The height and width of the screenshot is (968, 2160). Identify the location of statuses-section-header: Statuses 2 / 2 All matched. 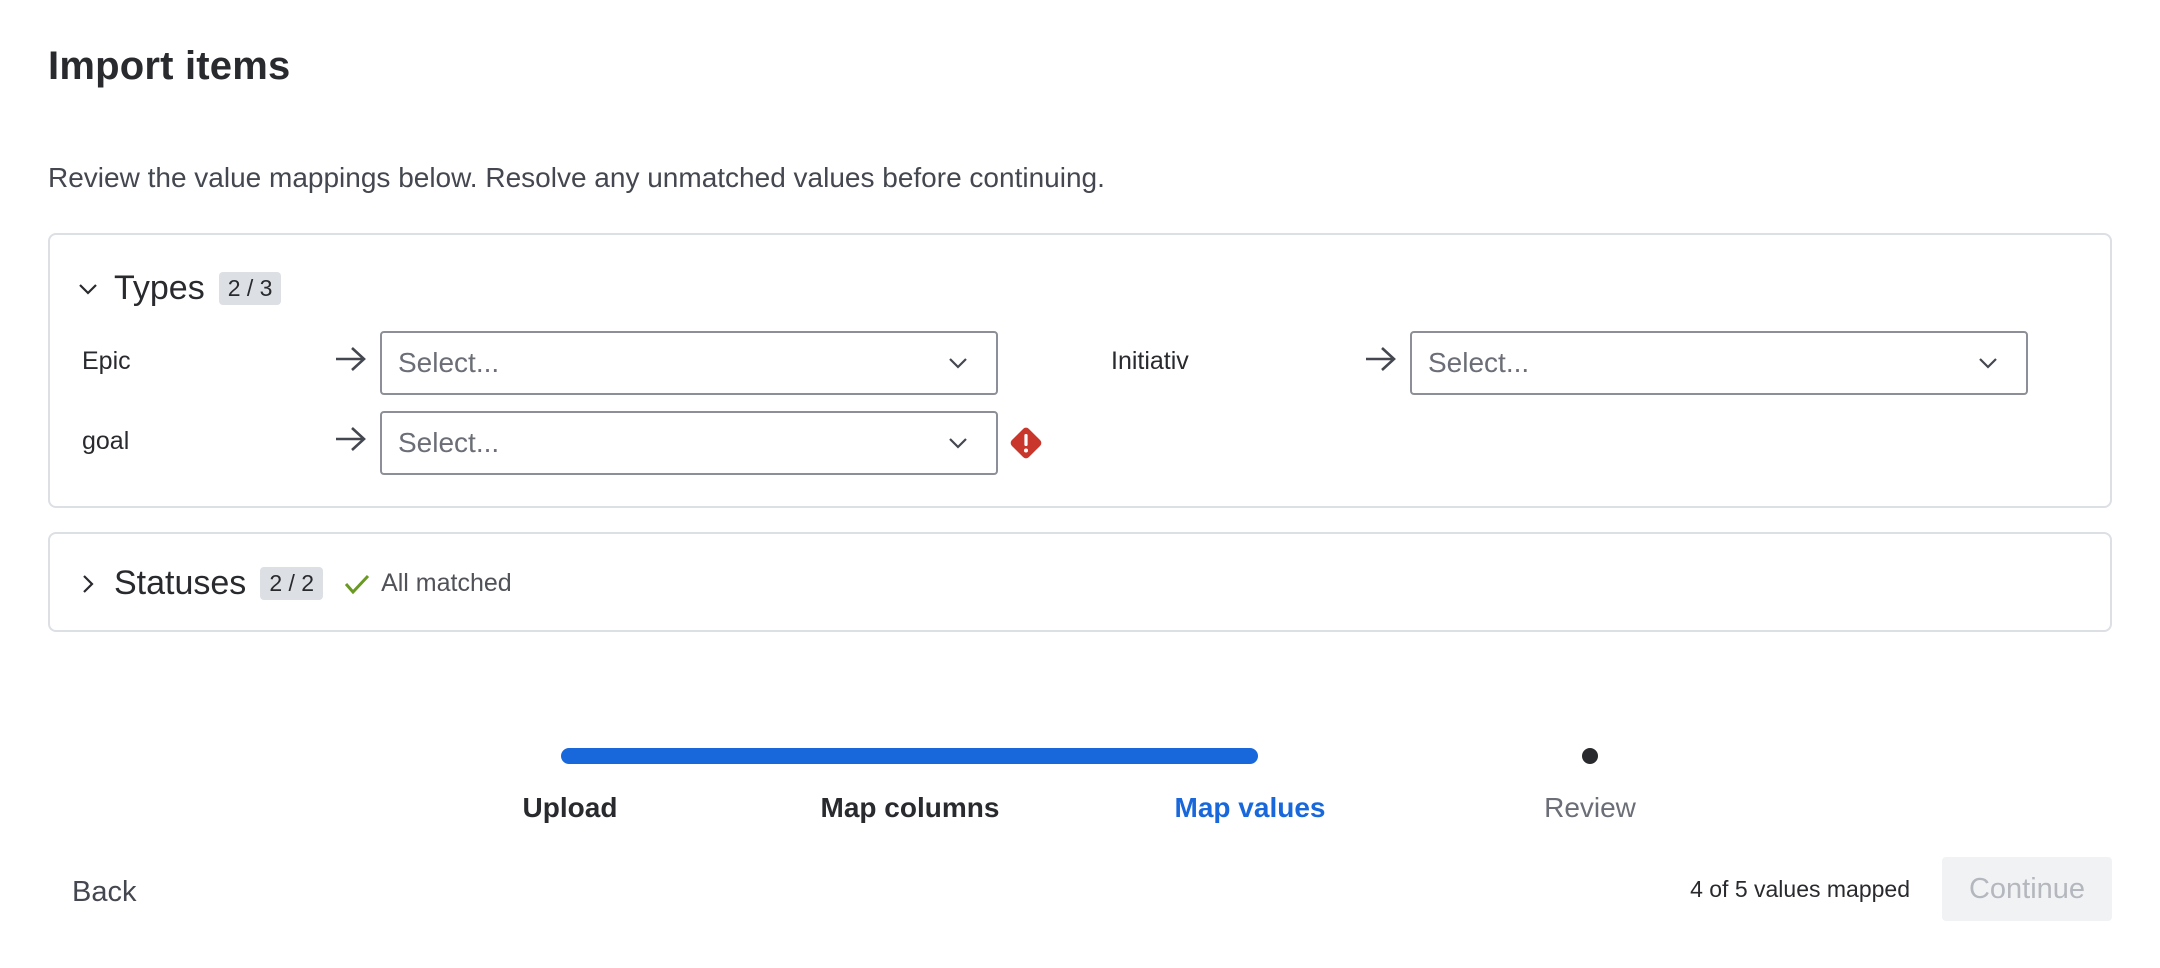
(294, 583).